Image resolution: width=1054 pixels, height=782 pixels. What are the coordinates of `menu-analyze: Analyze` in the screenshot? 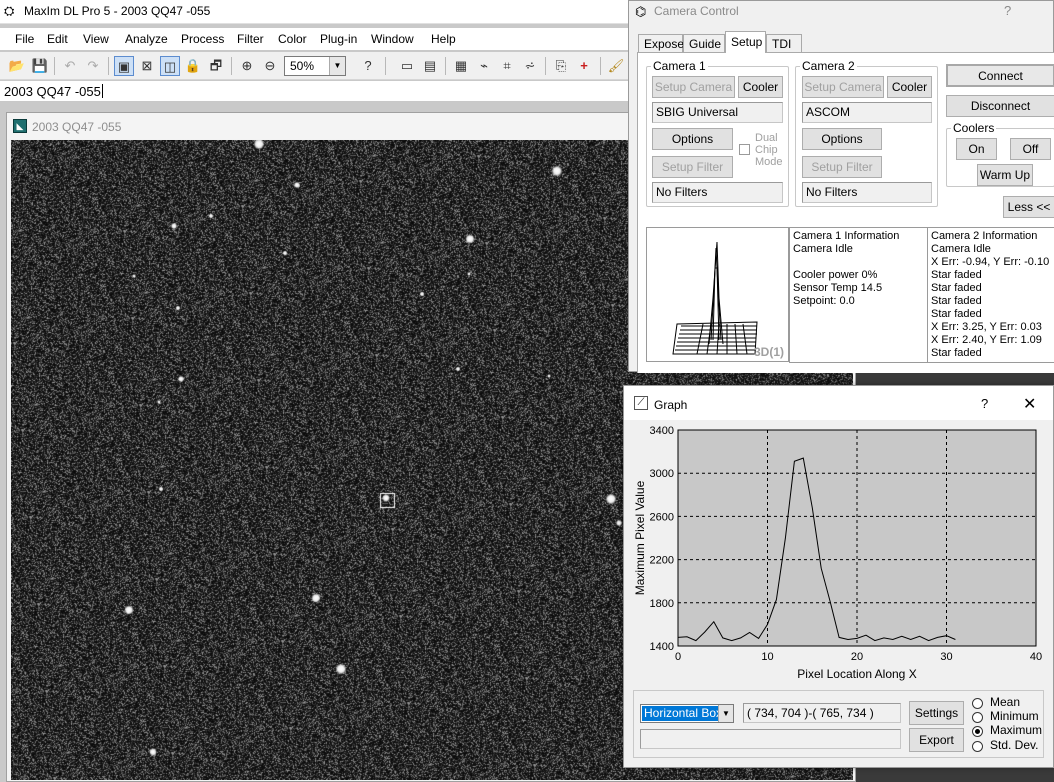 It's located at (146, 39).